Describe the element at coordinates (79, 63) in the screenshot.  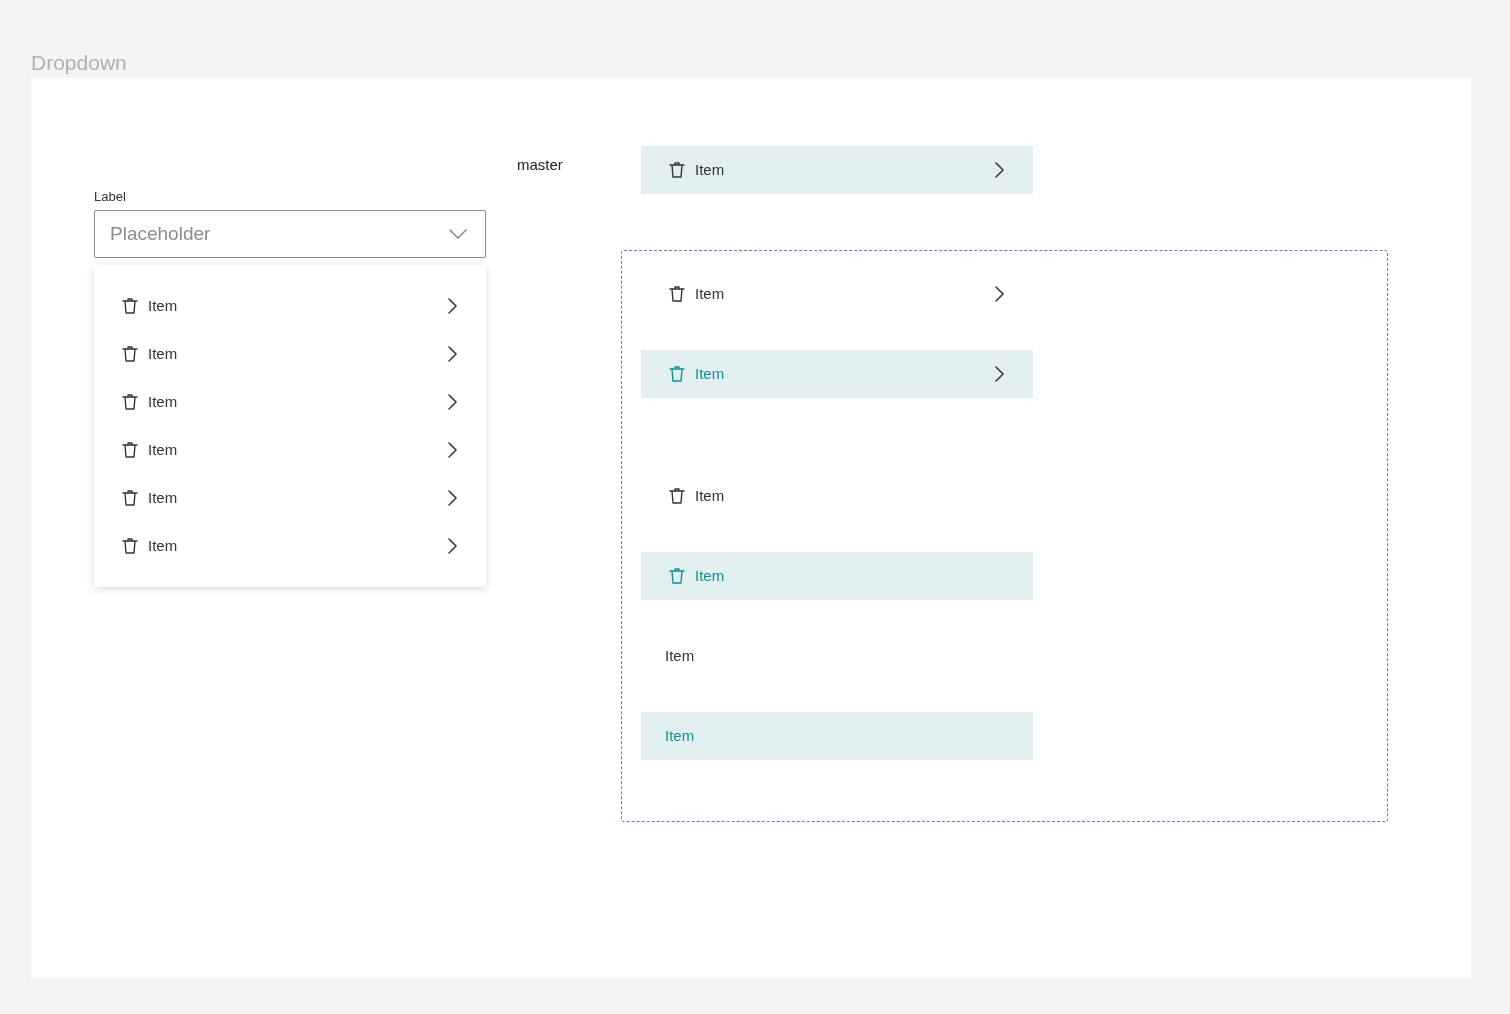
I see `page-title: Dropdown` at that location.